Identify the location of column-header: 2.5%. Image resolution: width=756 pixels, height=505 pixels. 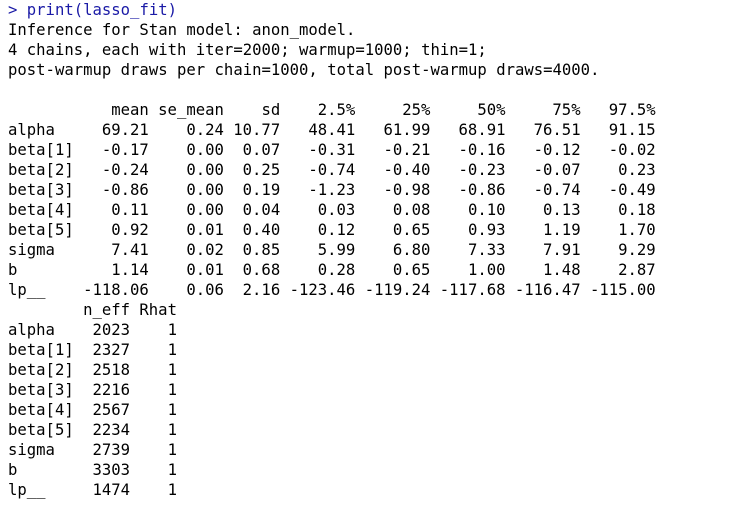
(336, 110).